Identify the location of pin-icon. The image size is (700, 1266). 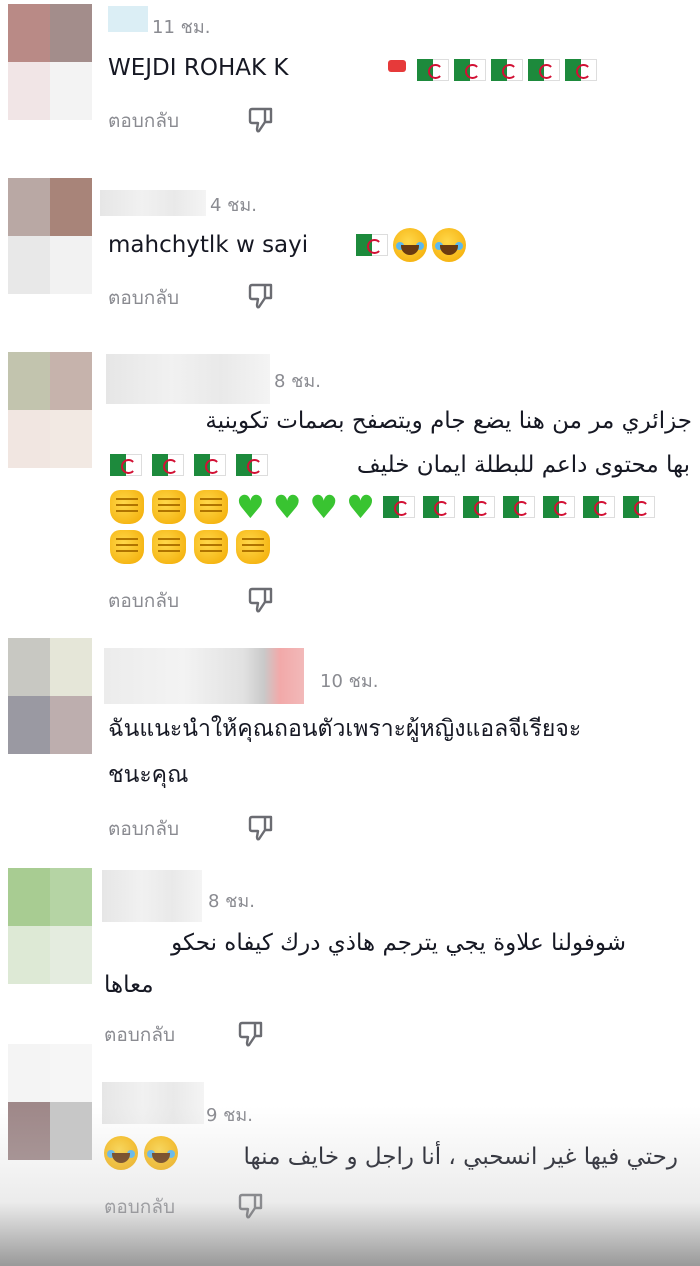
(398, 70).